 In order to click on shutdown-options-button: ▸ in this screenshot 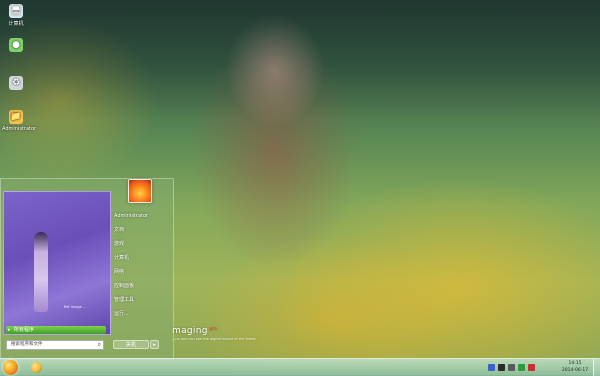, I will do `click(154, 344)`.